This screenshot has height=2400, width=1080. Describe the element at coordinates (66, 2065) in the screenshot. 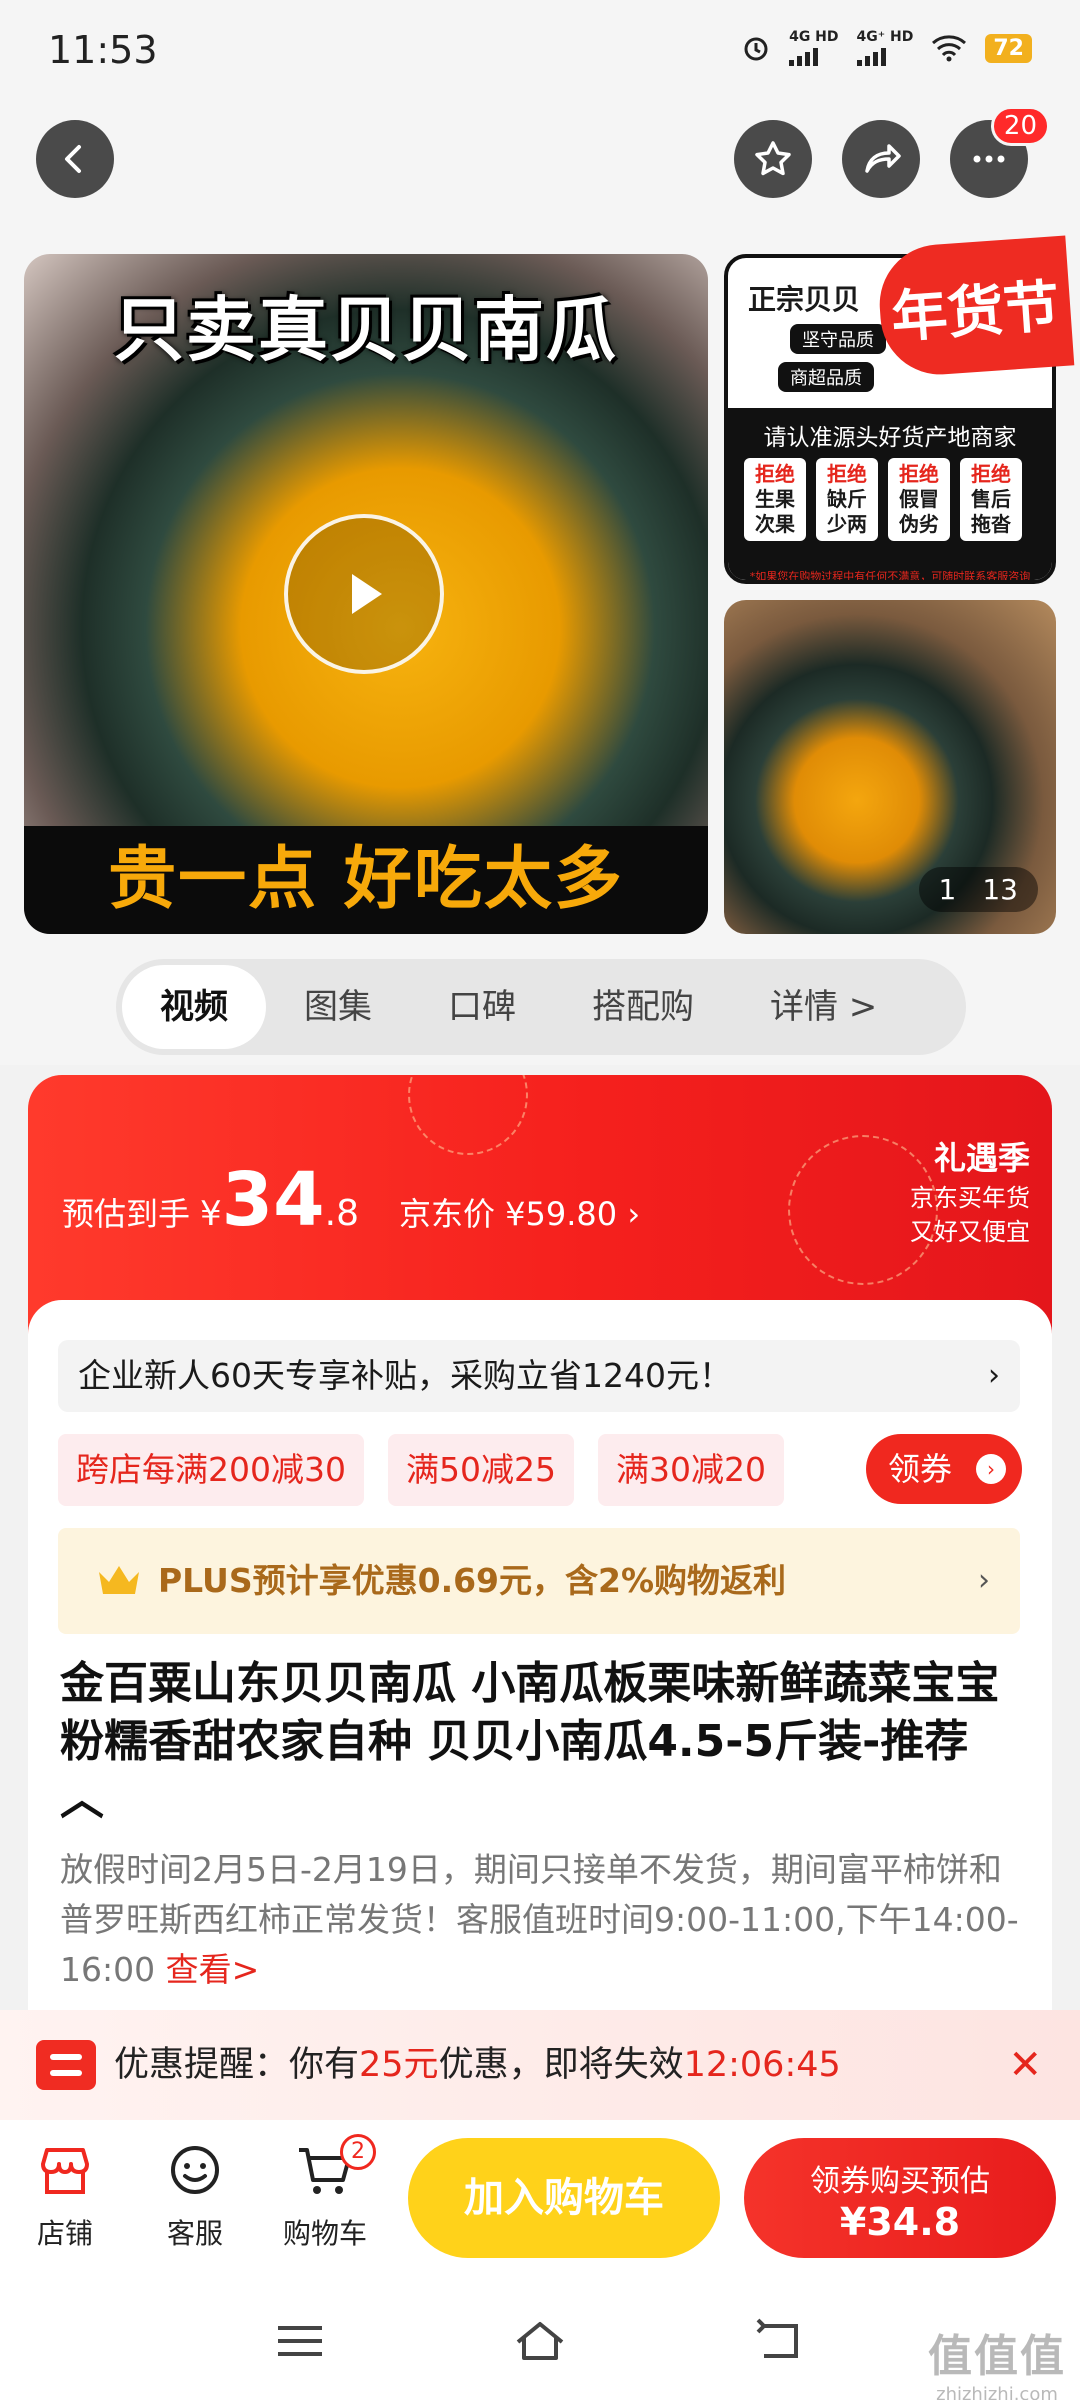

I see `coupon-icon` at that location.